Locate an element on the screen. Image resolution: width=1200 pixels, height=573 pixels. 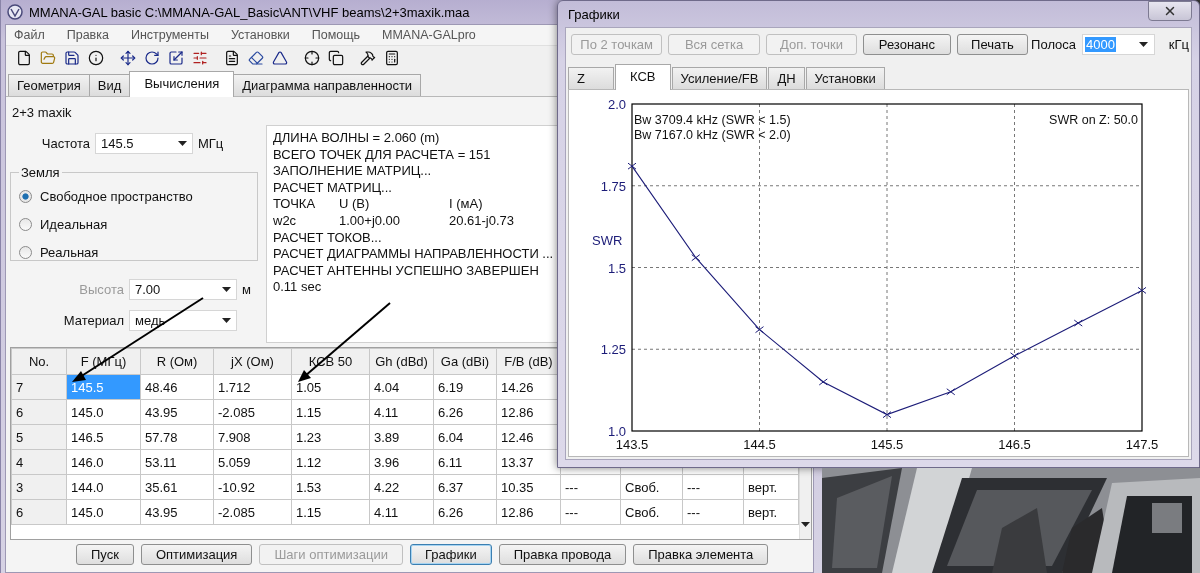
column-header: R (Ом) is located at coordinates (177, 361).